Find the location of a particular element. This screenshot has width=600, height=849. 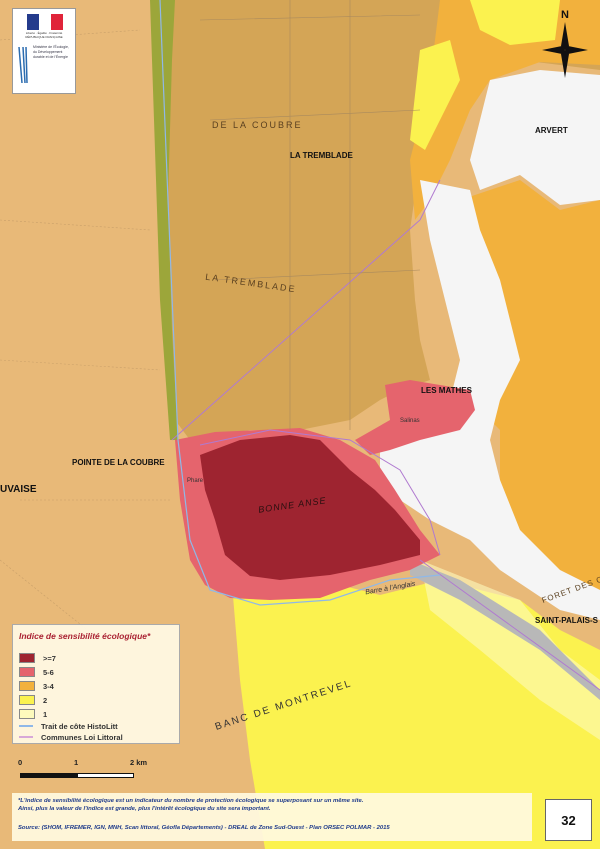

label-pointe-de-la-coubre: POINTE DE LA COUBRE is located at coordinates (118, 462).